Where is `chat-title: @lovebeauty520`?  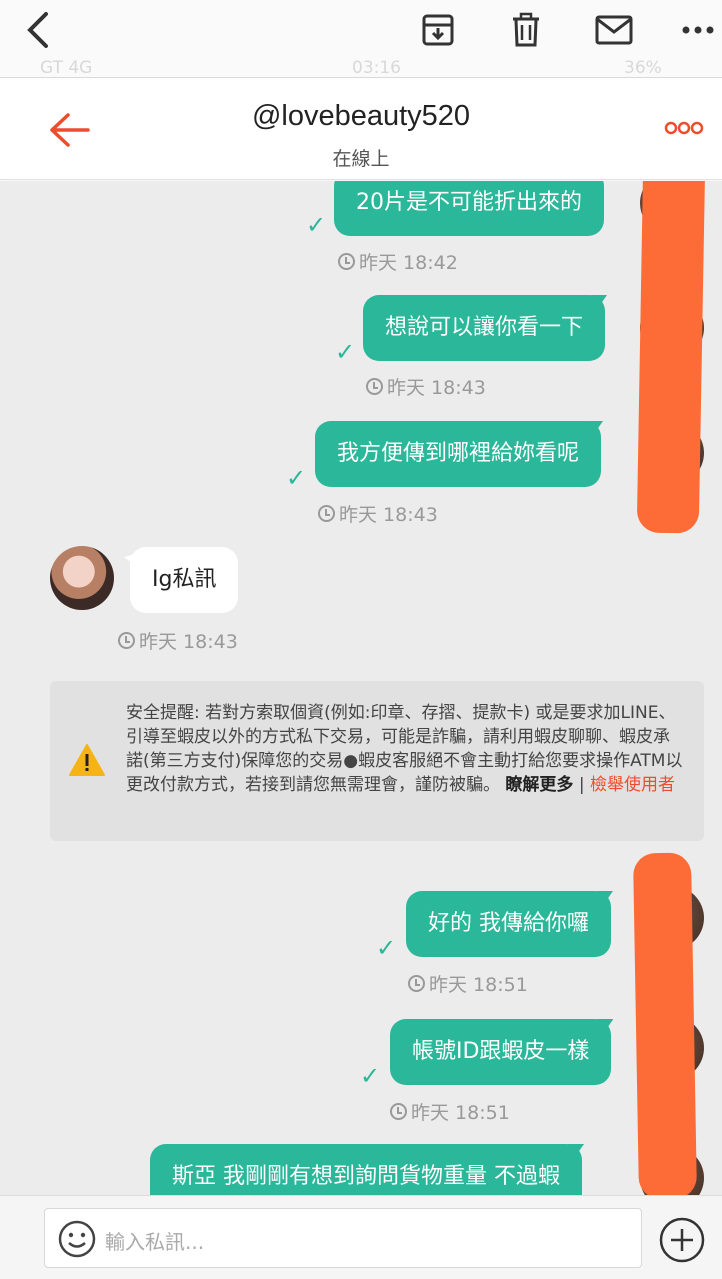 chat-title: @lovebeauty520 is located at coordinates (361, 116).